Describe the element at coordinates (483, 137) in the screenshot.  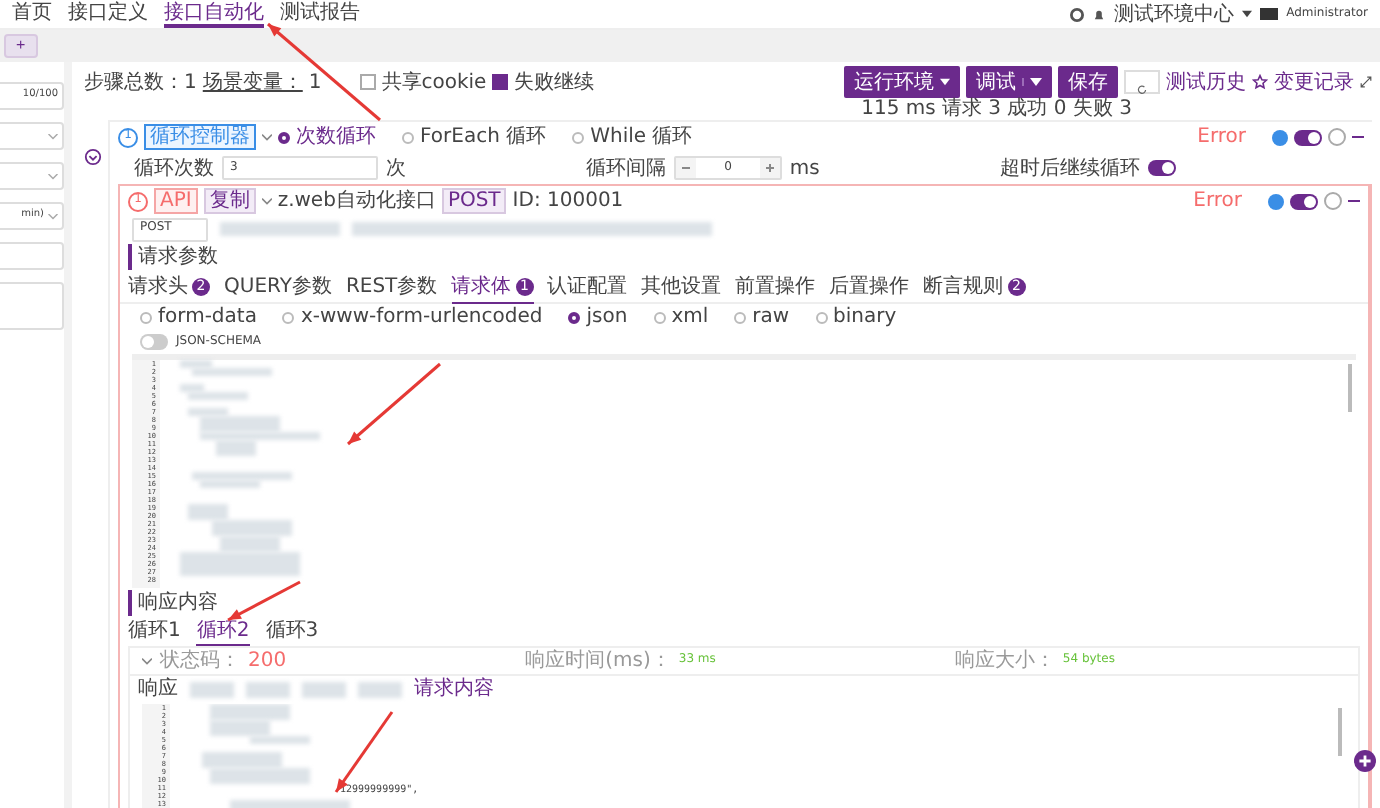
I see `radio-label: ForEach 循环` at that location.